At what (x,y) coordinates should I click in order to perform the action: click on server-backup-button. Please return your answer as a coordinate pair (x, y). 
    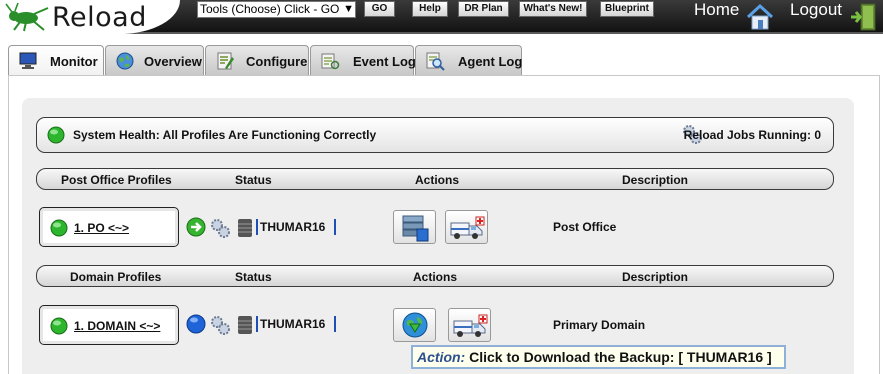
    Looking at the image, I should click on (414, 227).